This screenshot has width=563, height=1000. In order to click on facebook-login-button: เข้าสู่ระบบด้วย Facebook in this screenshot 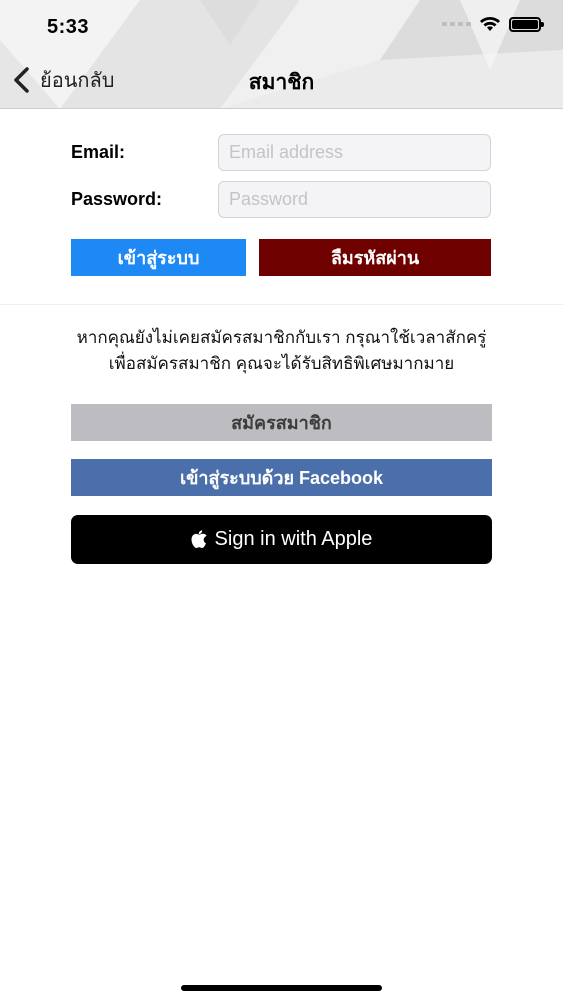, I will do `click(281, 477)`.